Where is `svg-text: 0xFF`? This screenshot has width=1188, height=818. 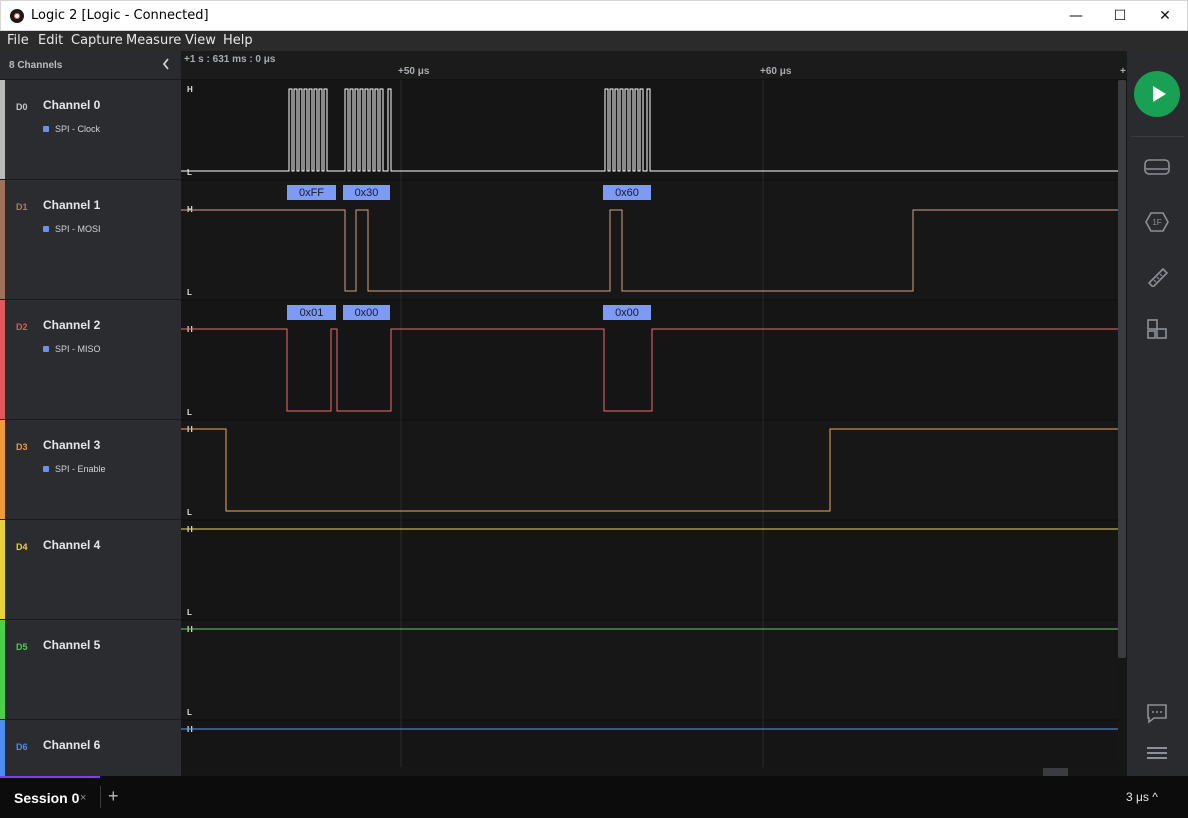
svg-text: 0xFF is located at coordinates (311, 193).